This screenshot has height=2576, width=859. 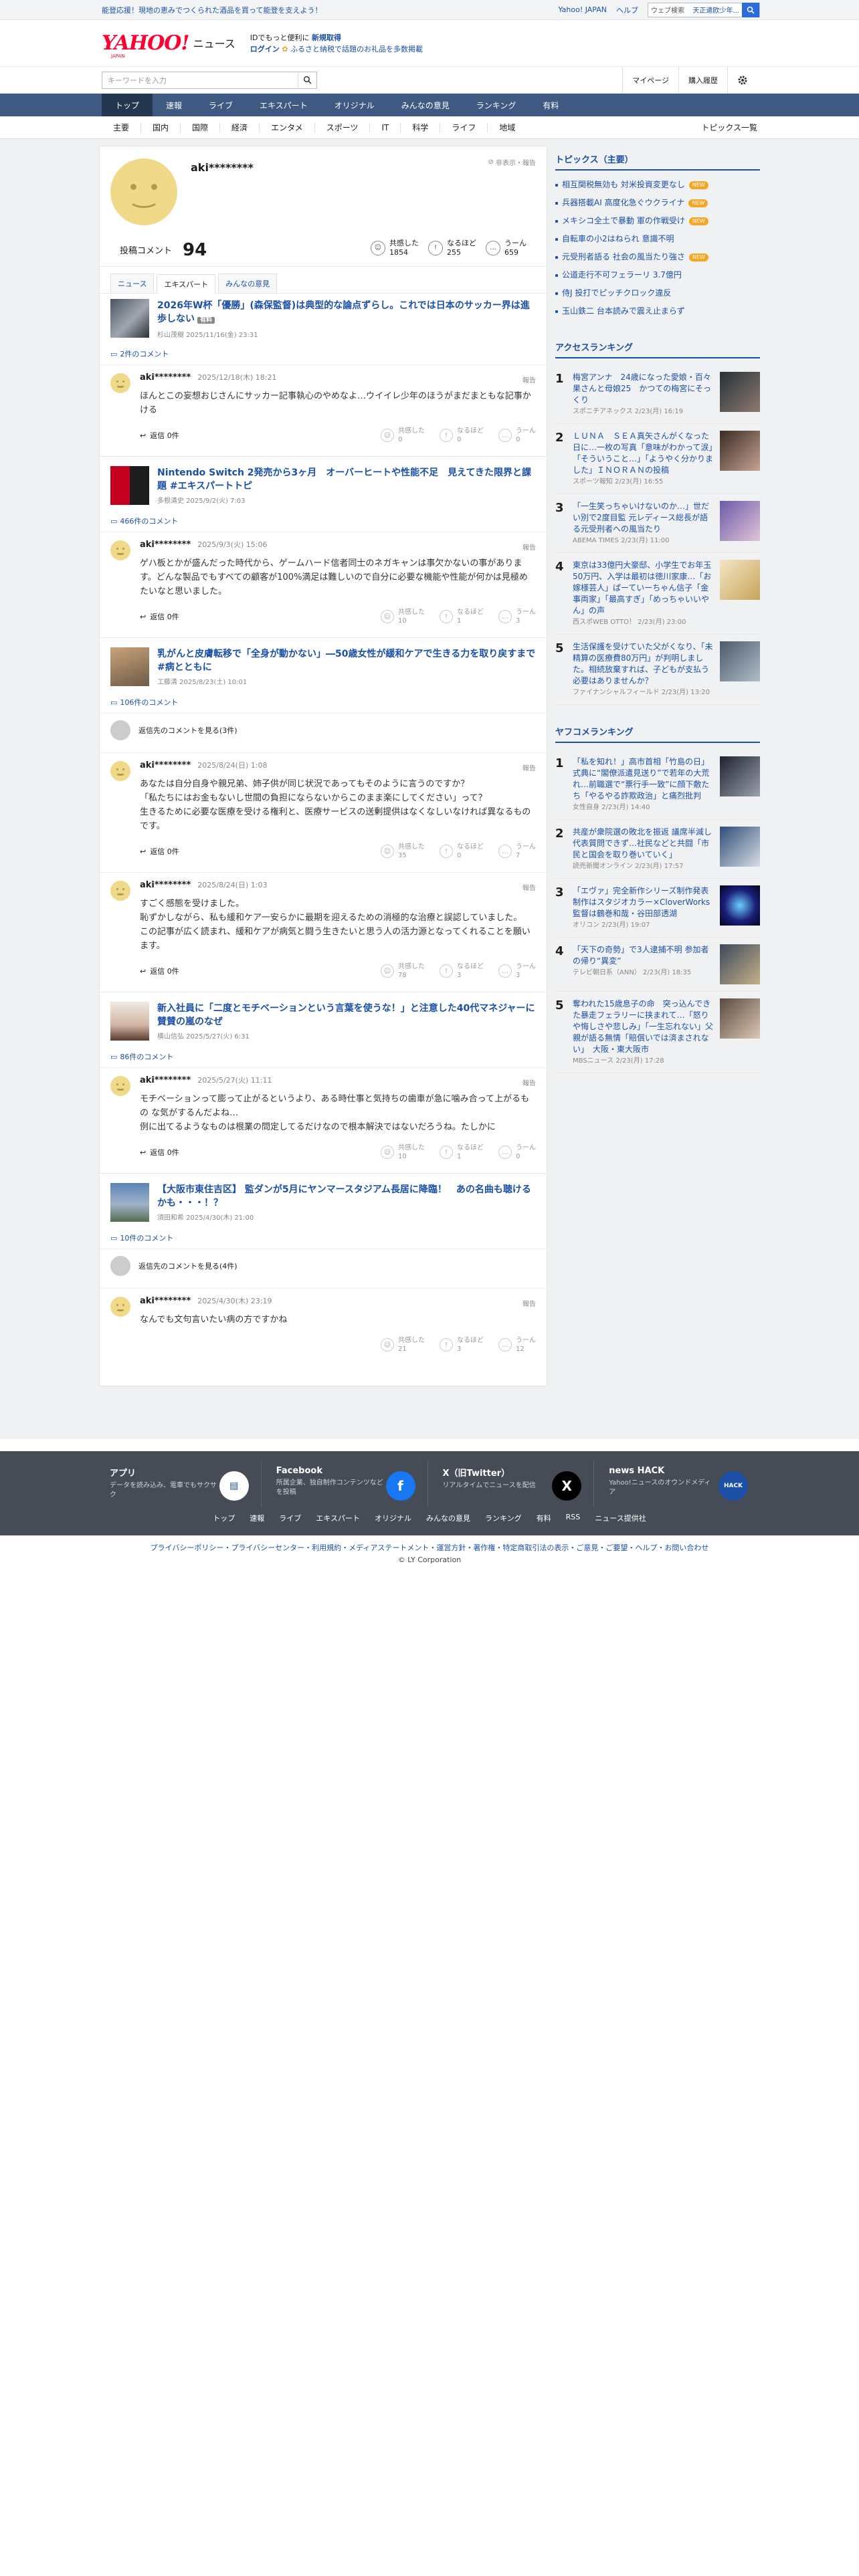 What do you see at coordinates (426, 105) in the screenshot?
I see `nav-opinions: みんなの意見` at bounding box center [426, 105].